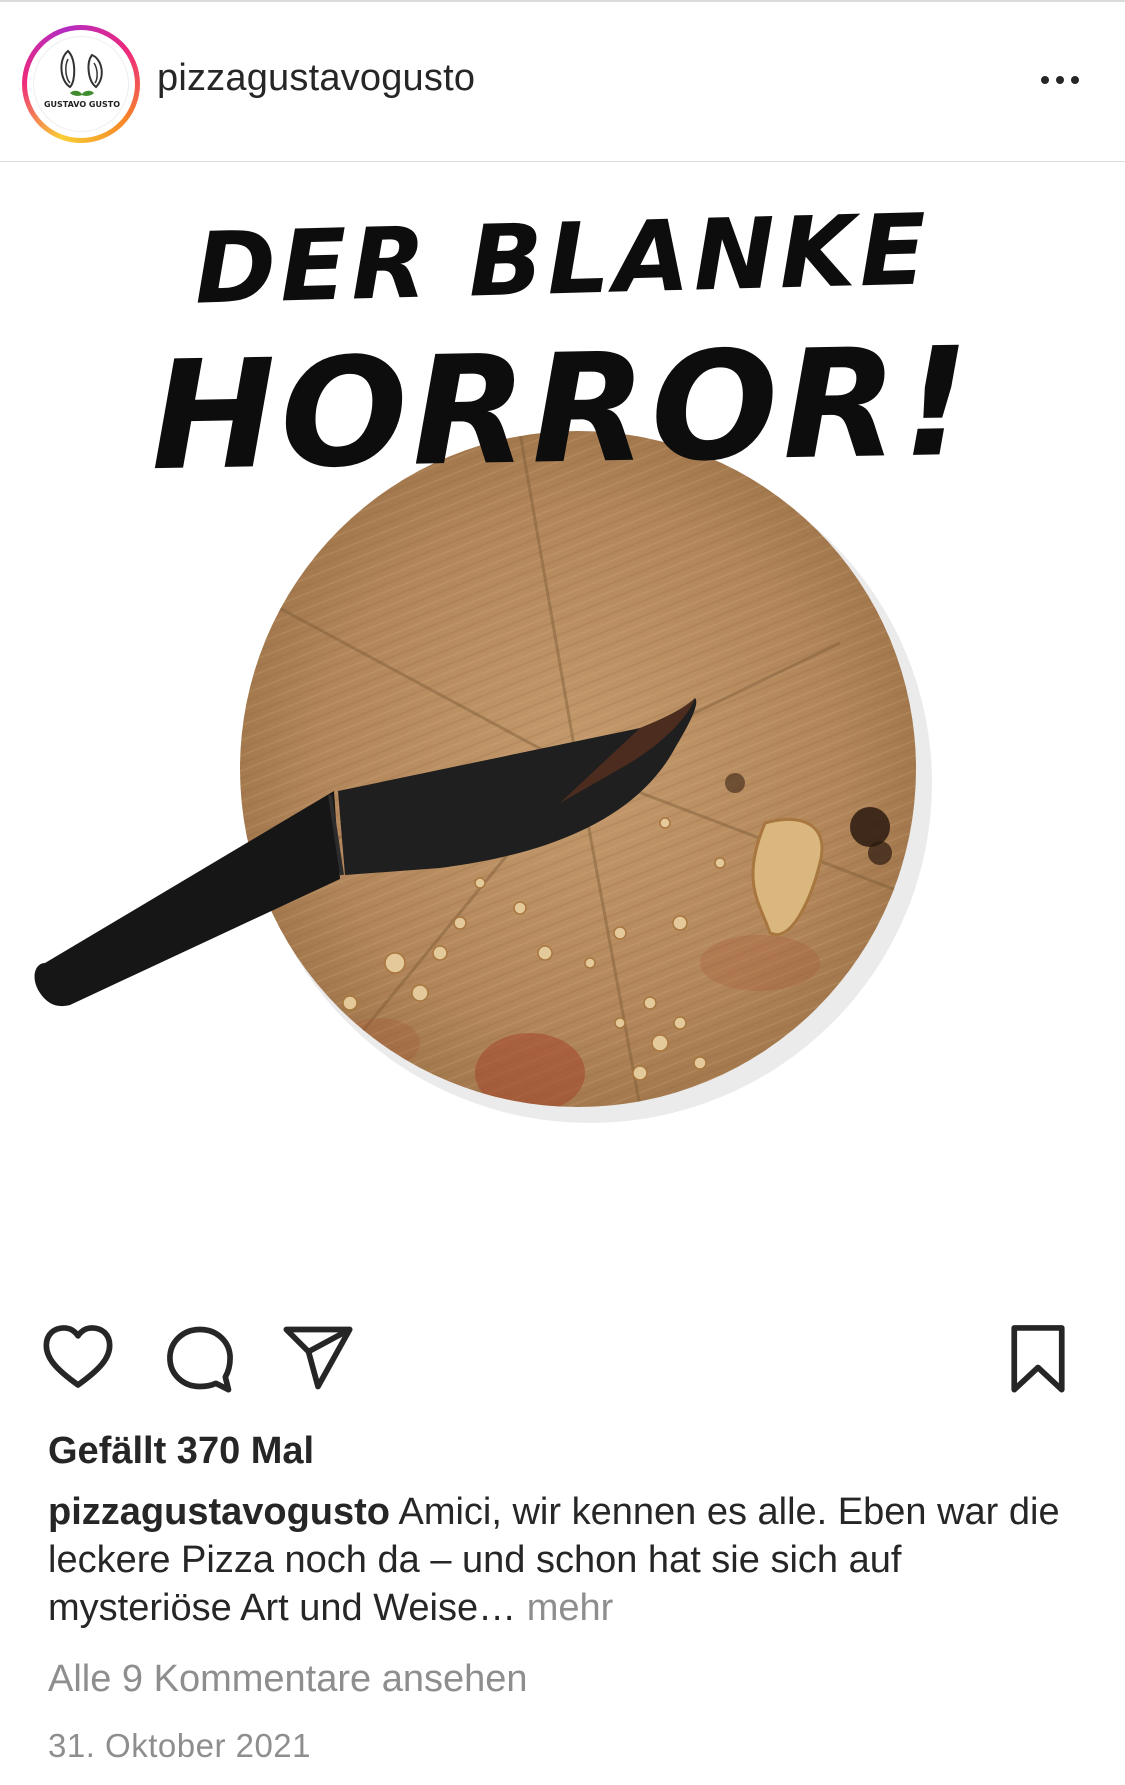  Describe the element at coordinates (78, 1358) in the screenshot. I see `heart-icon` at that location.